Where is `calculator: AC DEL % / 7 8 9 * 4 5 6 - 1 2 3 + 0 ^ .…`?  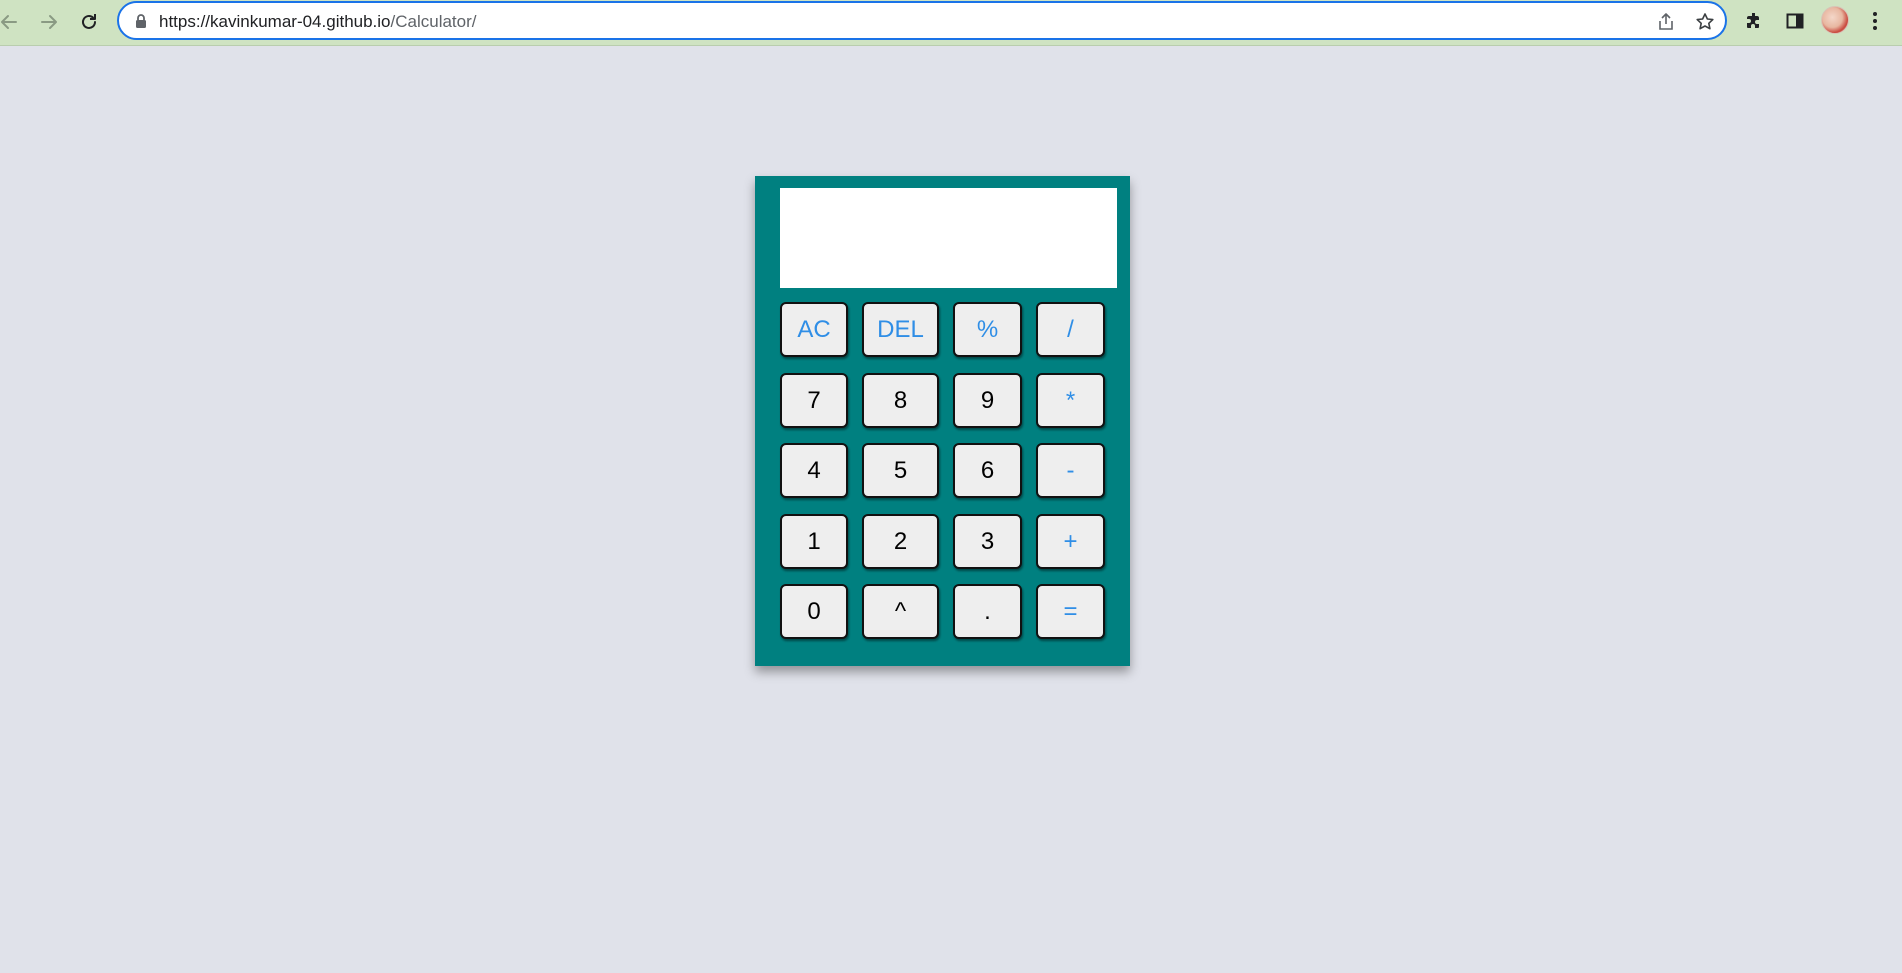
calculator: AC DEL % / 7 8 9 * 4 5 6 - 1 2 3 + 0 ^ .… is located at coordinates (942, 421).